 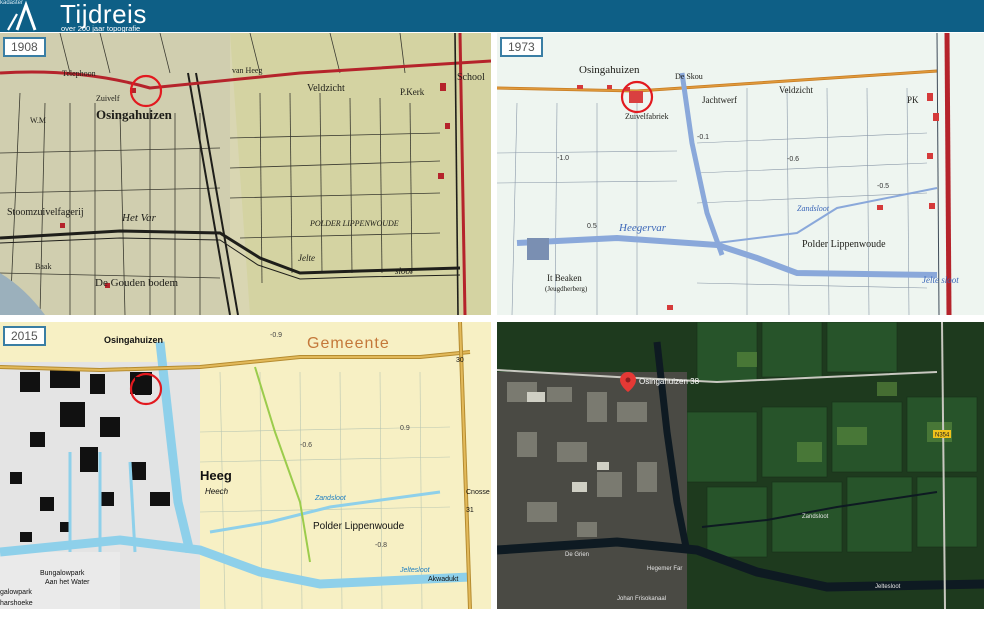 What do you see at coordinates (669, 381) in the screenshot?
I see `label-pin: Osingahuizen 38` at bounding box center [669, 381].